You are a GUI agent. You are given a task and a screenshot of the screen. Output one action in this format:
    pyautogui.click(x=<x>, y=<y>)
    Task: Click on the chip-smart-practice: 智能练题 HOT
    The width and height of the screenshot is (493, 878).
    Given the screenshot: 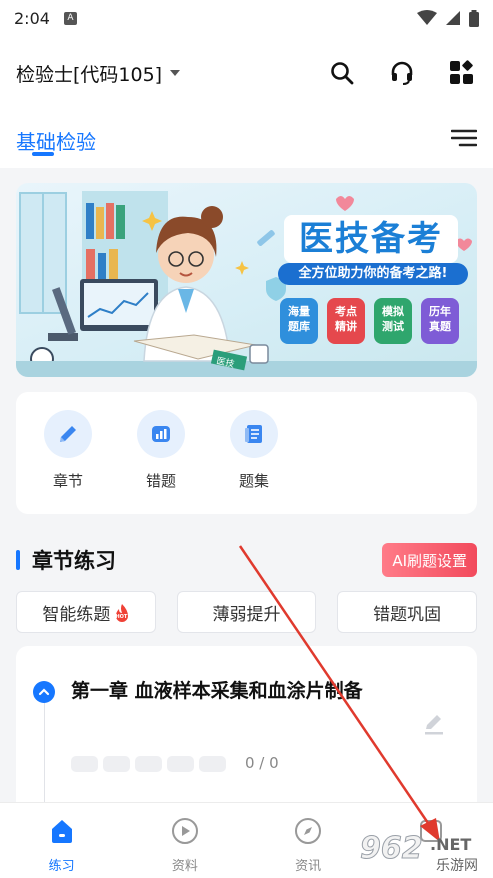 What is the action you would take?
    pyautogui.click(x=86, y=612)
    